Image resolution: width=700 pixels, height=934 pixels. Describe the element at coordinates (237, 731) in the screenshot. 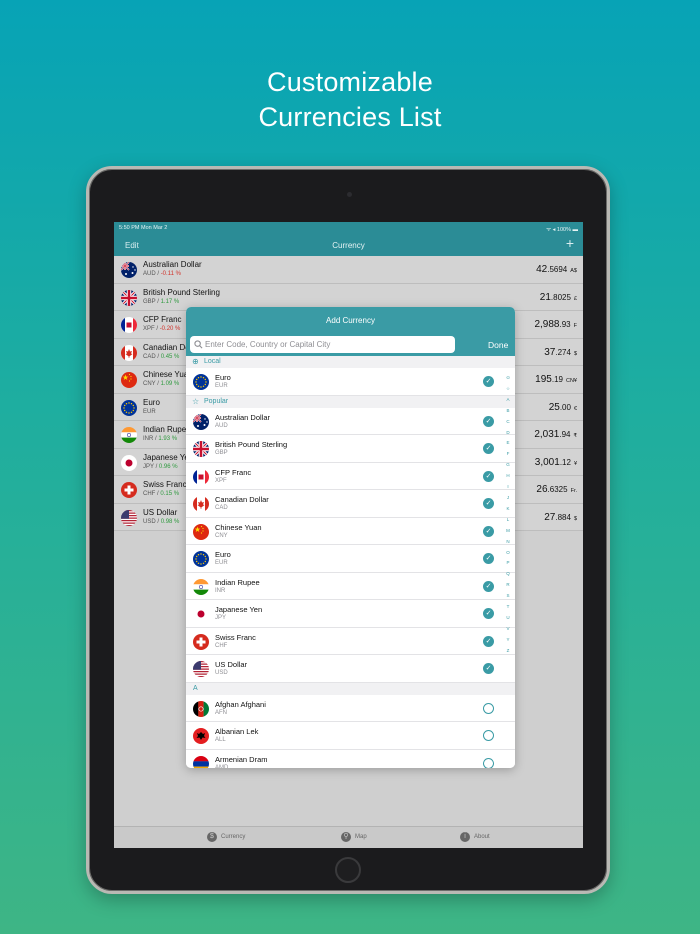

I see `option-name: Albanian Lek` at that location.